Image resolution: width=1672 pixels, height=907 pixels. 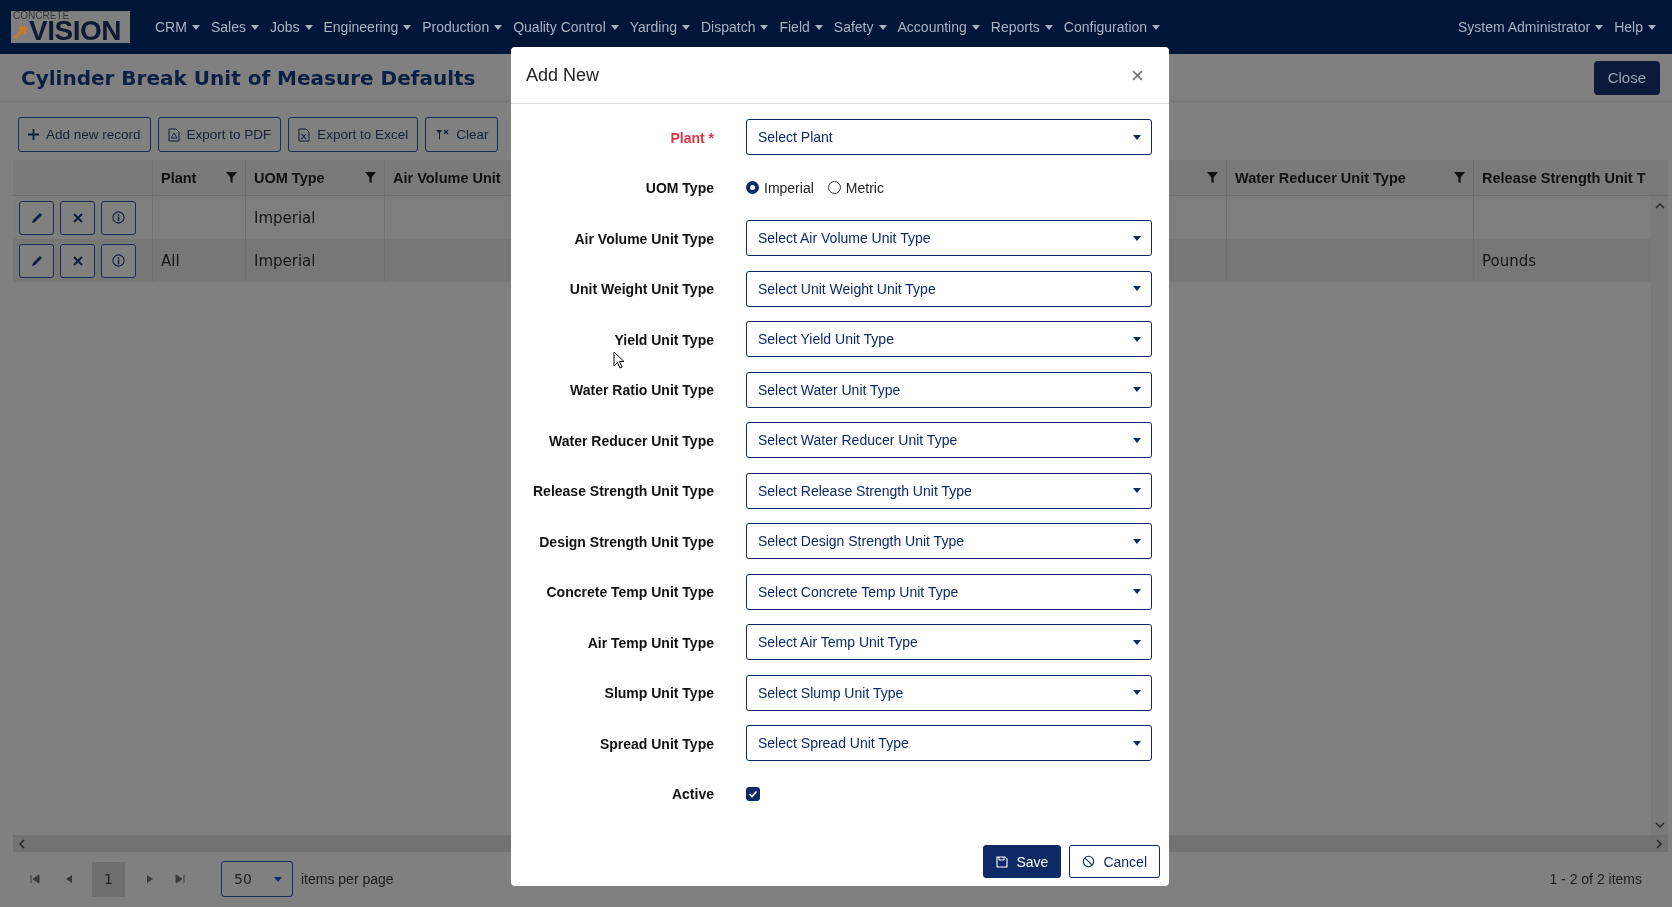 I want to click on next-page-icon, so click(x=150, y=879).